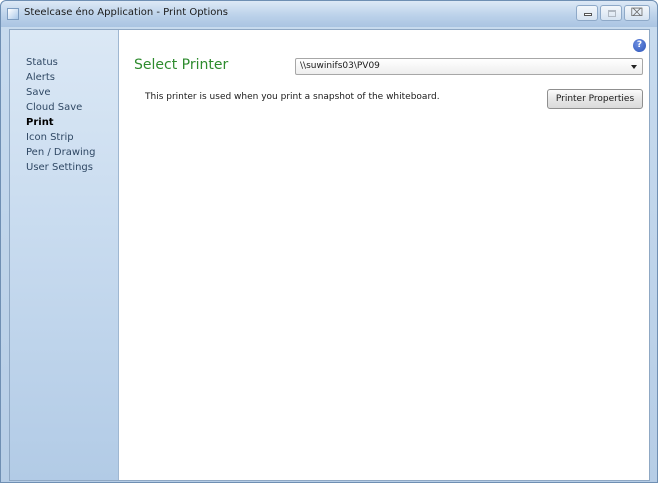  Describe the element at coordinates (64, 167) in the screenshot. I see `sidebar-item-user-settings: User Settings` at that location.